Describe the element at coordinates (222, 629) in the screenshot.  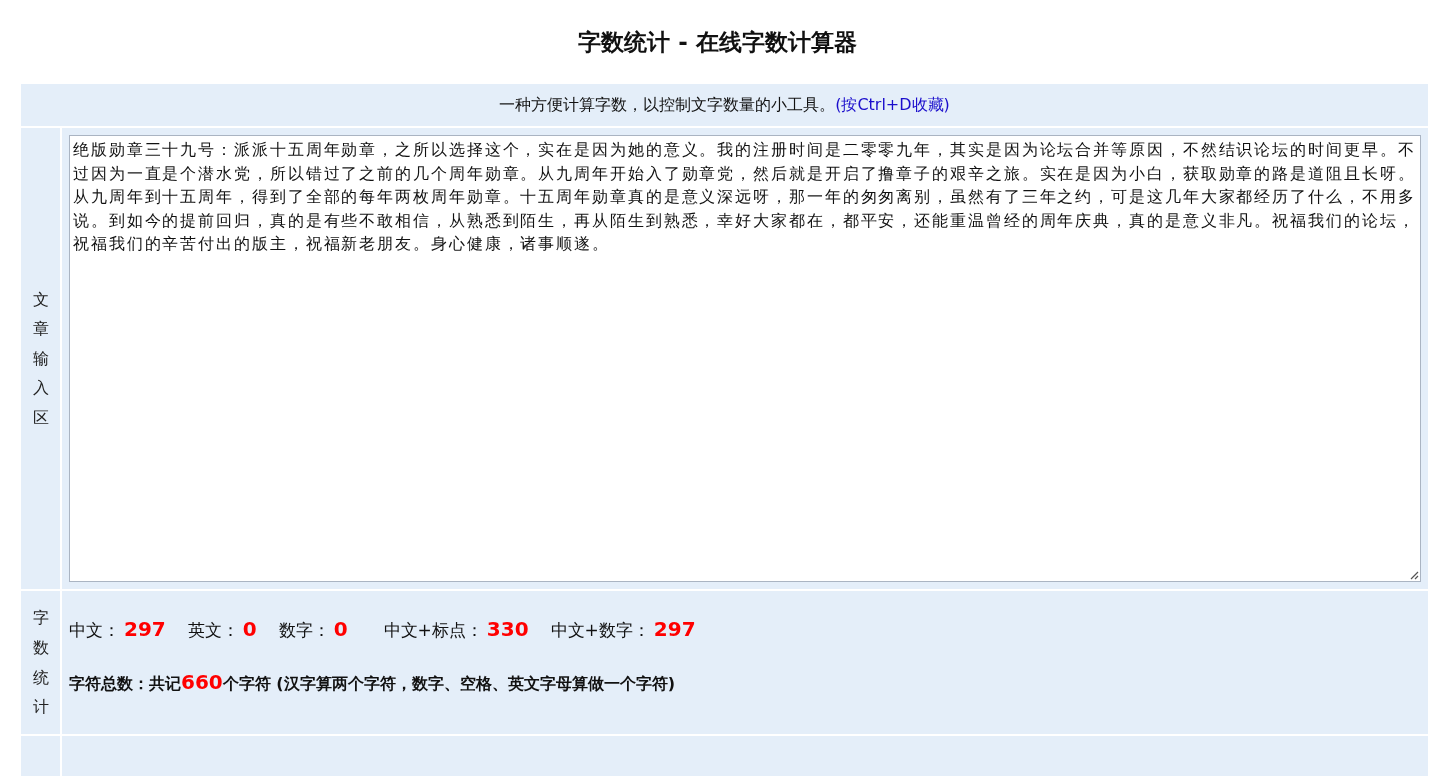
I see `count-stat: 英文： 0` at that location.